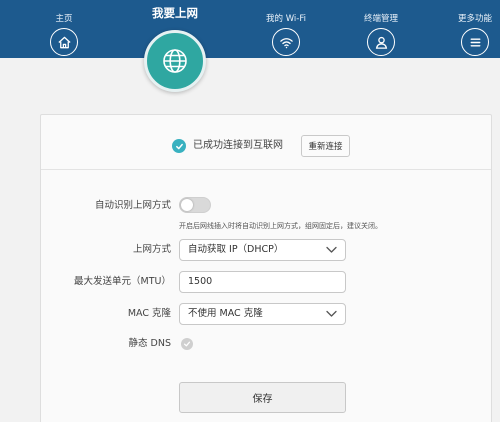 Image resolution: width=500 pixels, height=422 pixels. What do you see at coordinates (236, 249) in the screenshot?
I see `connection-type-value: 自动获取 IP（DHCP）` at bounding box center [236, 249].